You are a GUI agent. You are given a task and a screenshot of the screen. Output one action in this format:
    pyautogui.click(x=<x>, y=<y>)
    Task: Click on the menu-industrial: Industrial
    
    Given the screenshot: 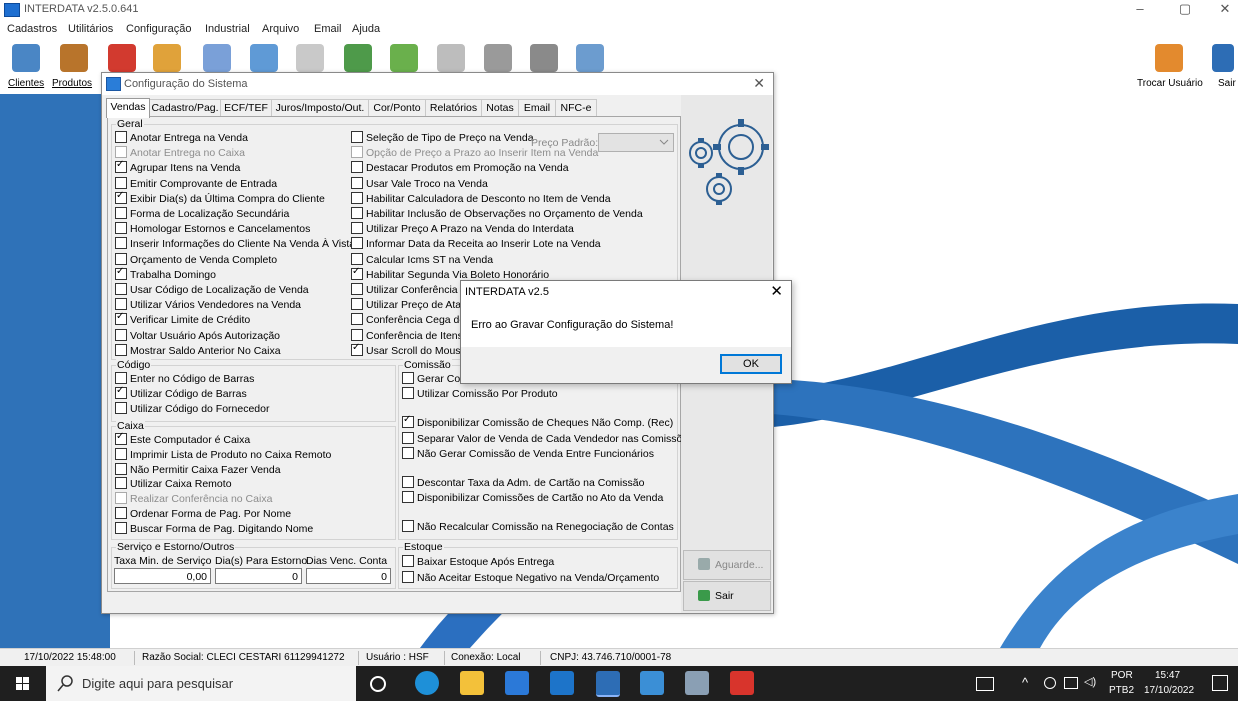 What is the action you would take?
    pyautogui.click(x=227, y=29)
    